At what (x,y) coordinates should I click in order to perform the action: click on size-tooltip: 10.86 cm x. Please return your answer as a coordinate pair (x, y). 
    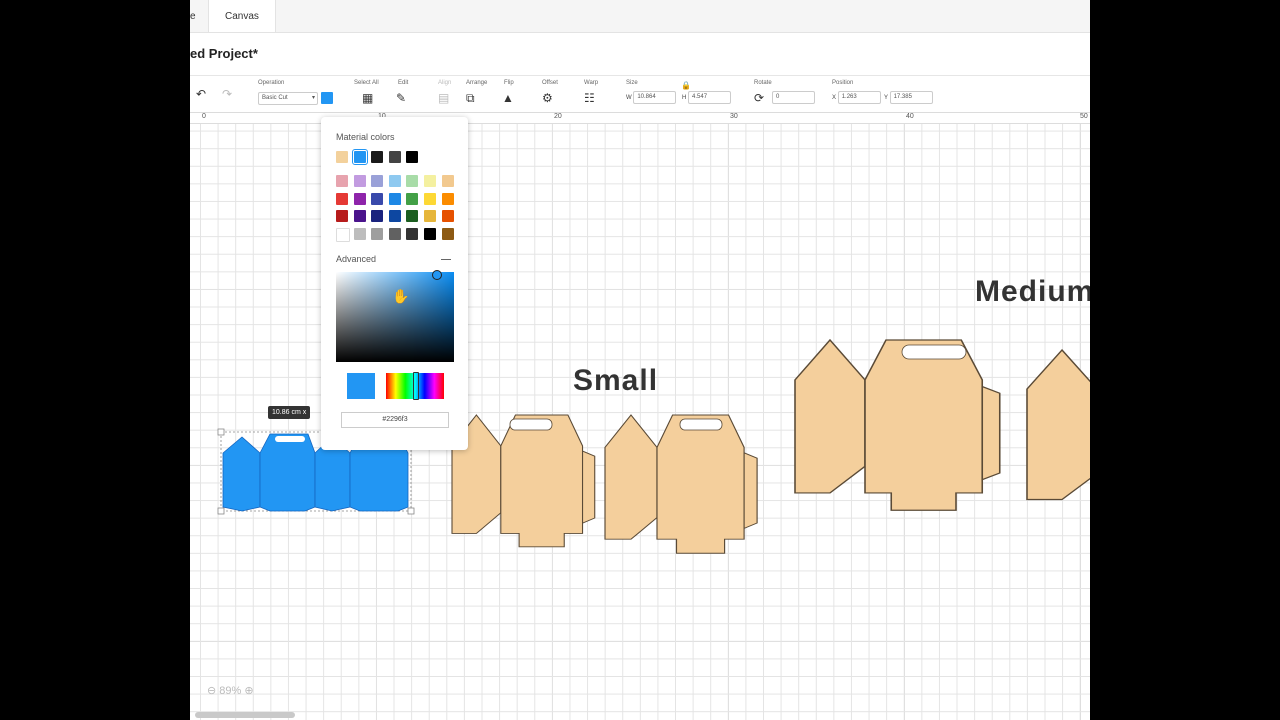
    Looking at the image, I should click on (289, 412).